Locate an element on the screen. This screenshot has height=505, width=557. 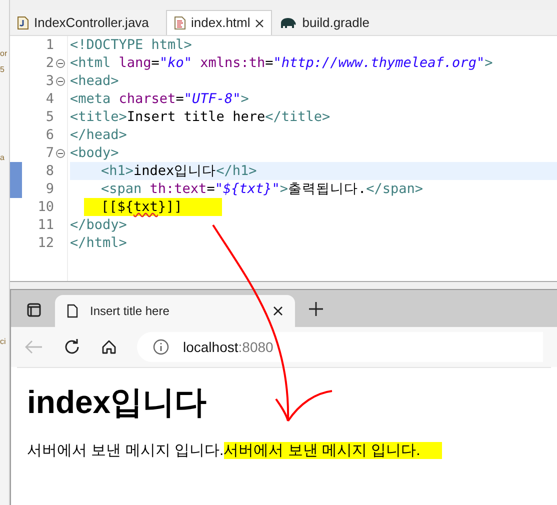
page-heading: index입니다 is located at coordinates (117, 402).